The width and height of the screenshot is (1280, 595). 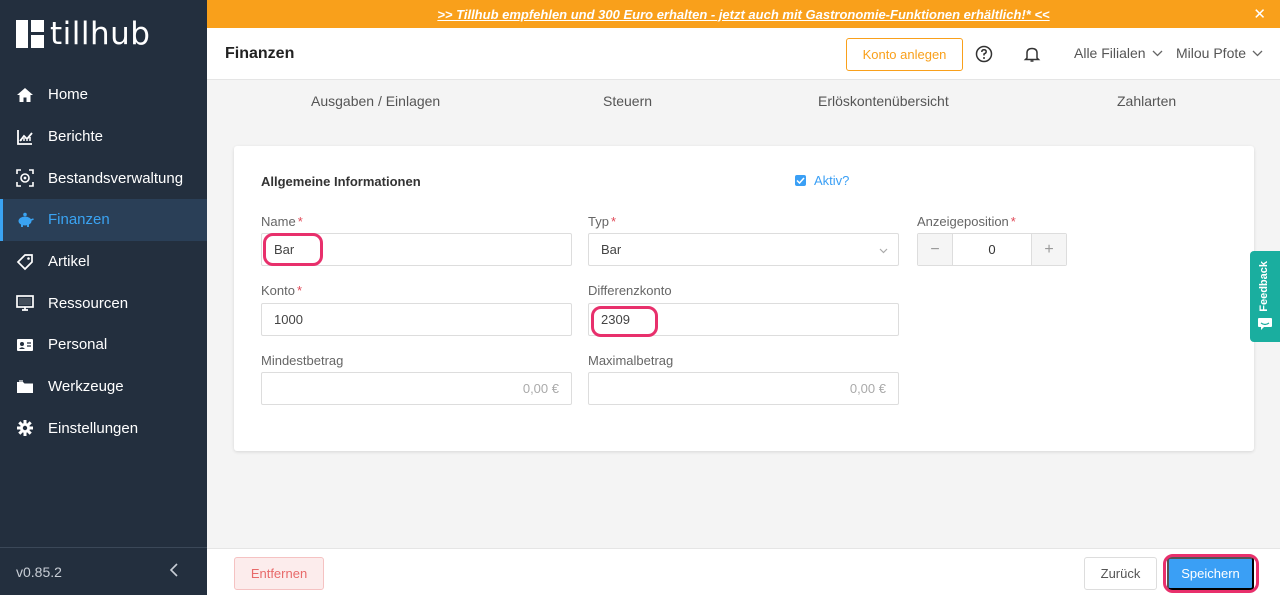 I want to click on sidebar-item-finanzen: Finanzen, so click(x=103, y=220).